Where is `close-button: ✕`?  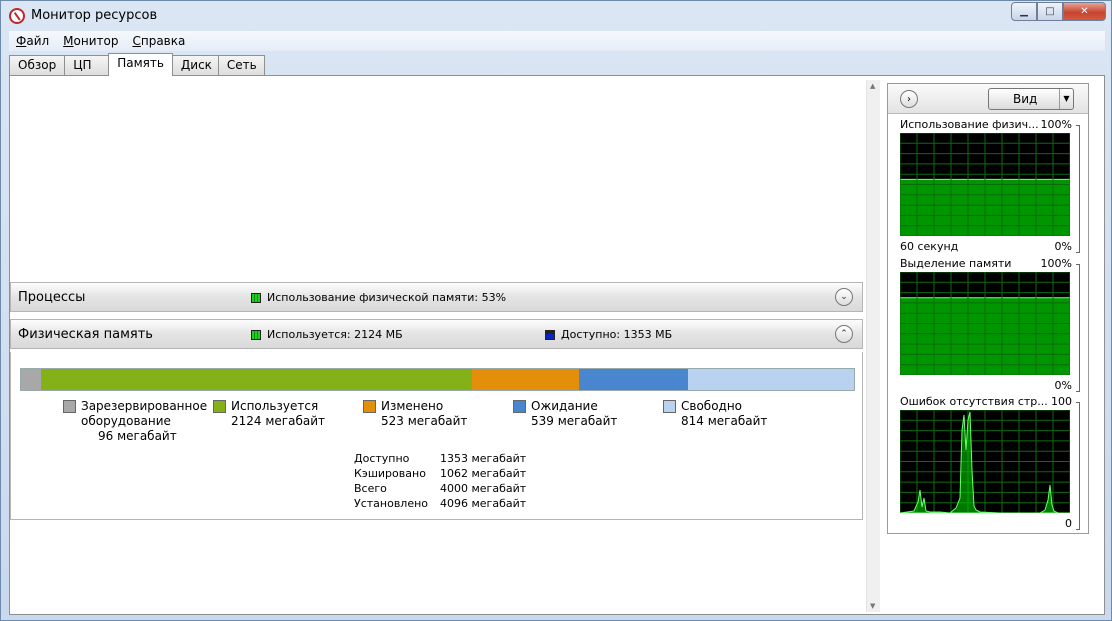
close-button: ✕ is located at coordinates (1084, 11).